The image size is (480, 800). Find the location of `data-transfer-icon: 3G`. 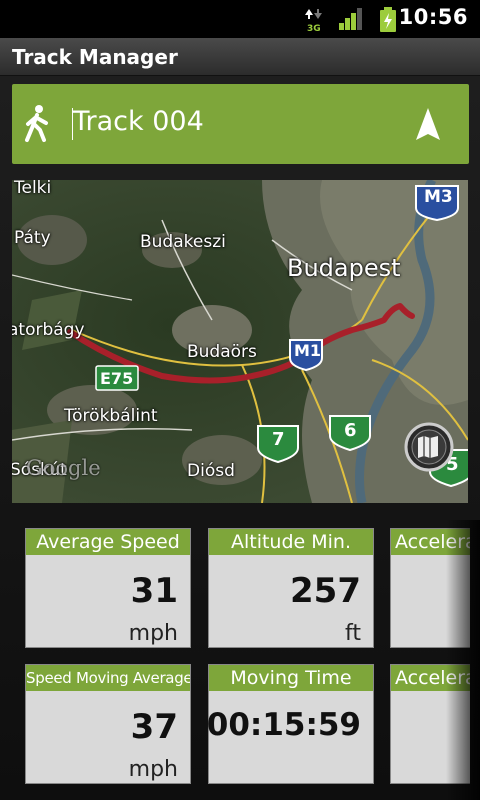

data-transfer-icon: 3G is located at coordinates (313, 21).